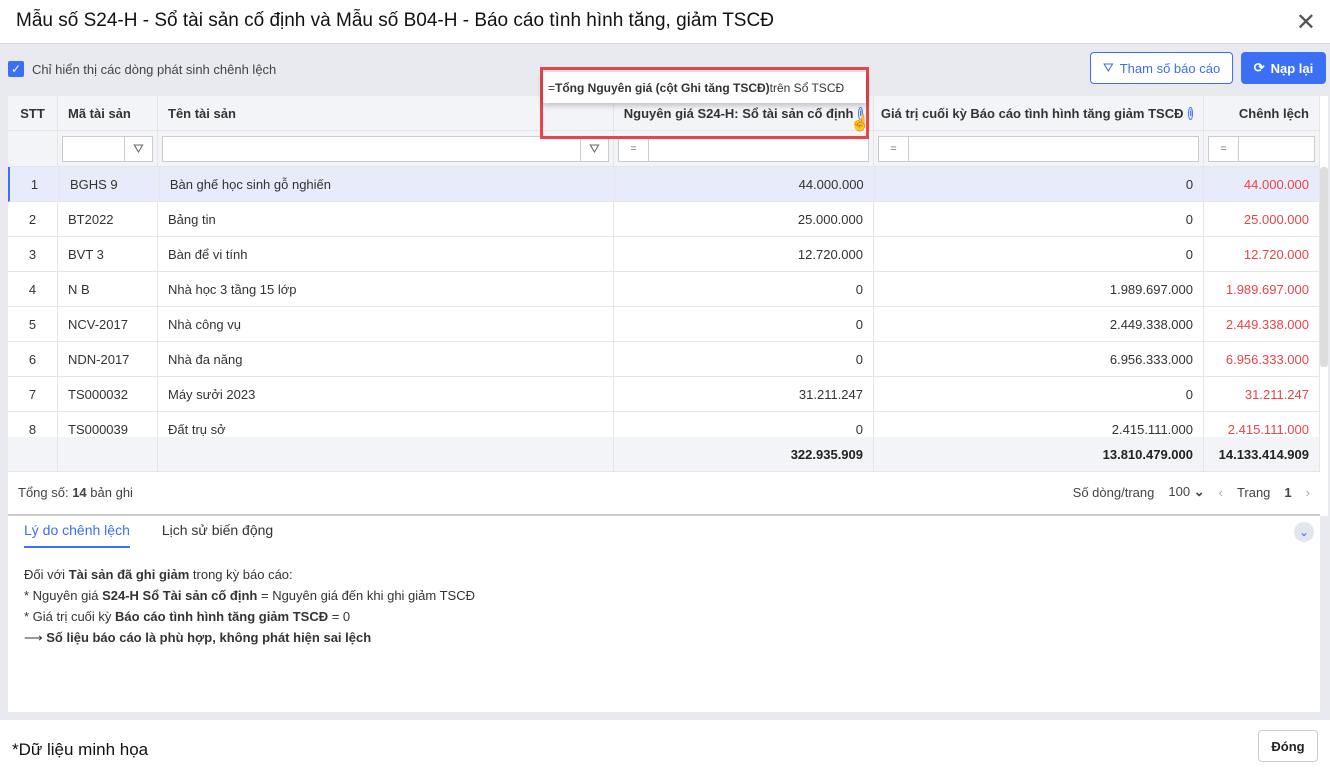 Image resolution: width=1330 pixels, height=768 pixels. Describe the element at coordinates (1292, 68) in the screenshot. I see `reload-label: Nạp lại` at that location.